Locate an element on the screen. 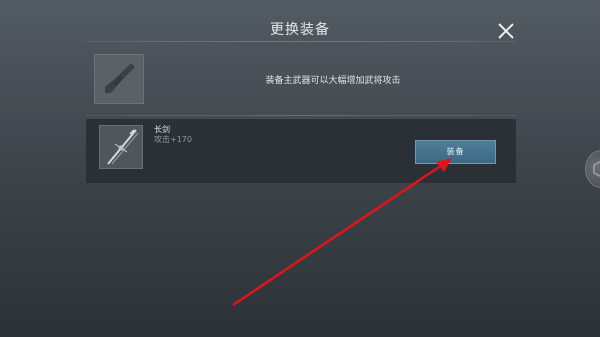  current-weapon-slot is located at coordinates (119, 79).